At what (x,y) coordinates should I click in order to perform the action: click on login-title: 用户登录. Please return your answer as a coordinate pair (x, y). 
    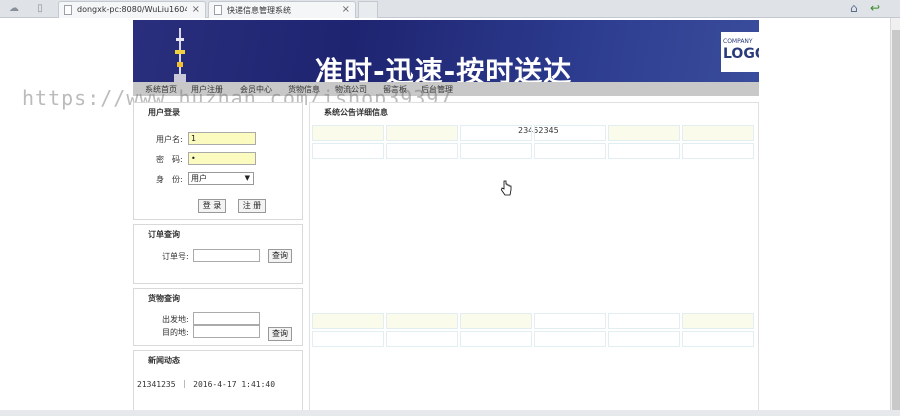
    Looking at the image, I should click on (164, 112).